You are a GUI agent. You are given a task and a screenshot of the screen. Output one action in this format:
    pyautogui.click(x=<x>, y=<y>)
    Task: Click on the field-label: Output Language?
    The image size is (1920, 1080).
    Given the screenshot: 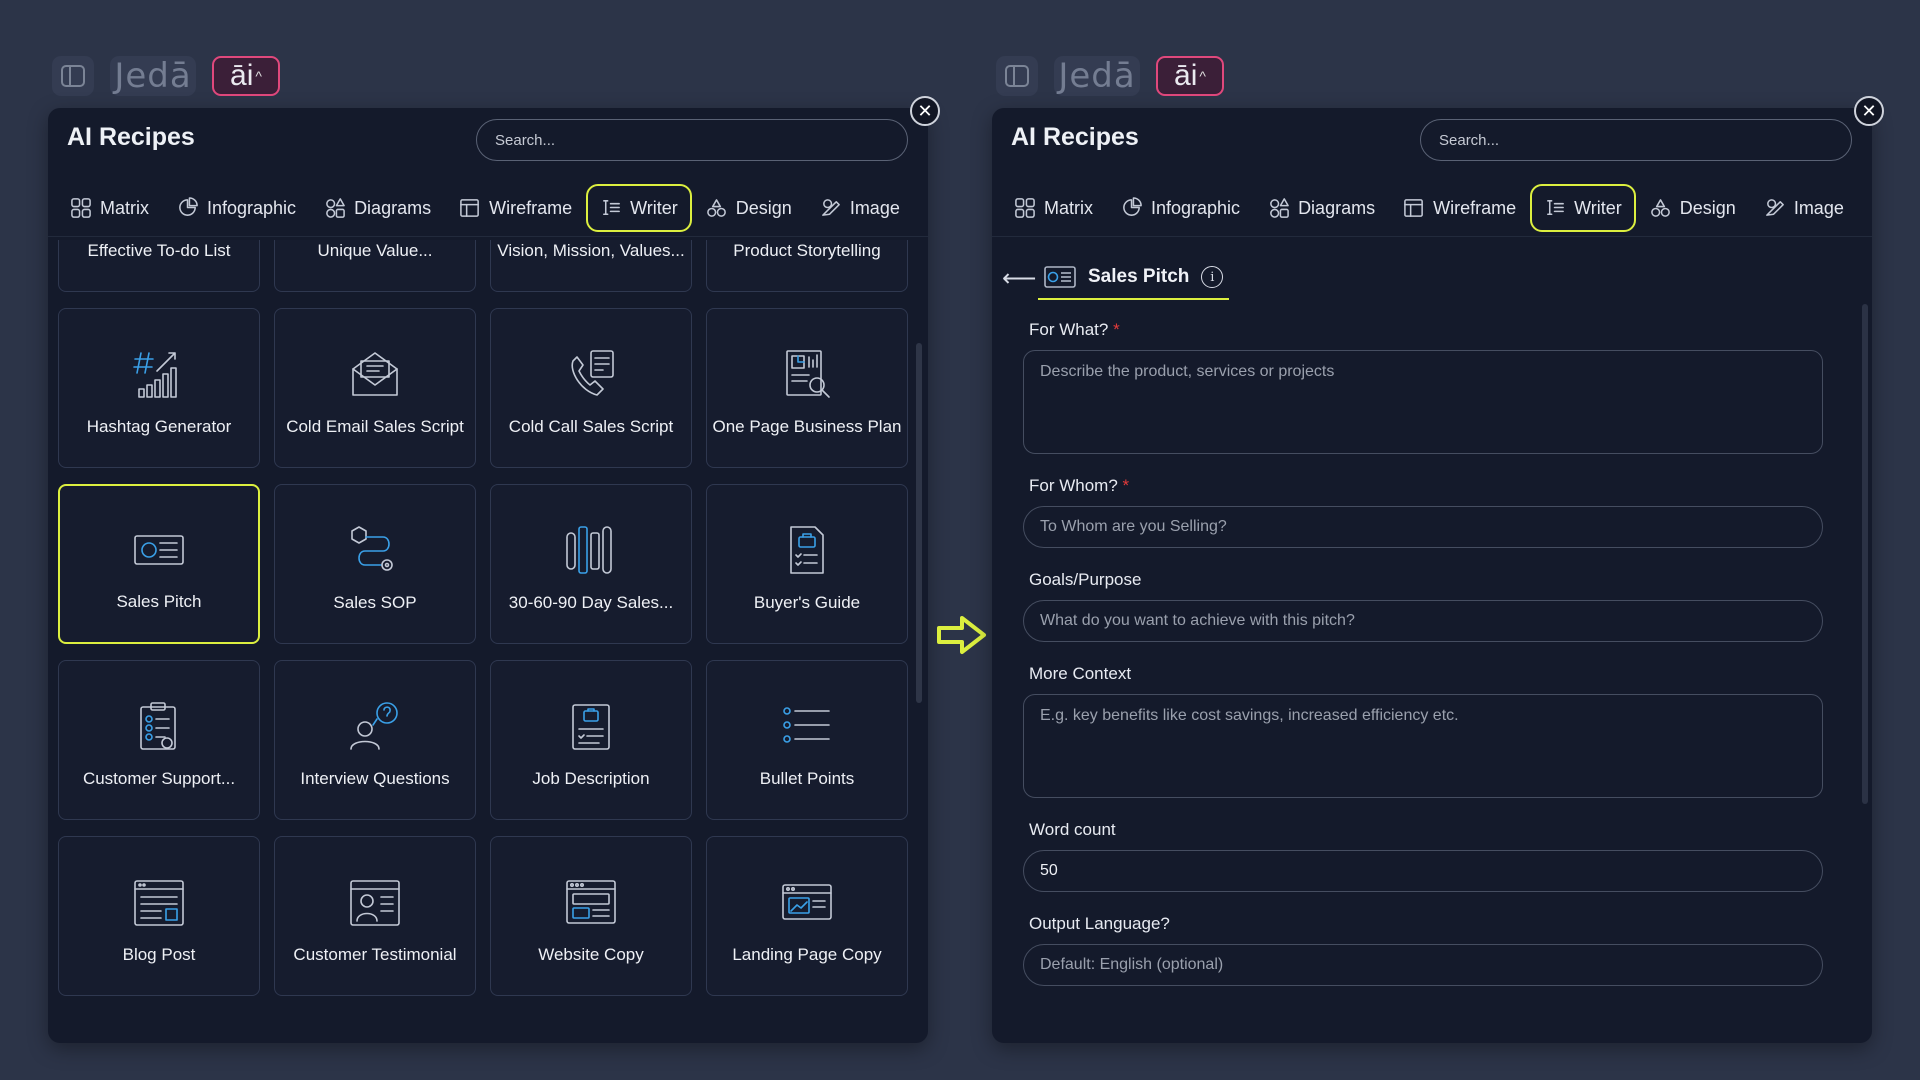 What is the action you would take?
    pyautogui.click(x=1099, y=923)
    